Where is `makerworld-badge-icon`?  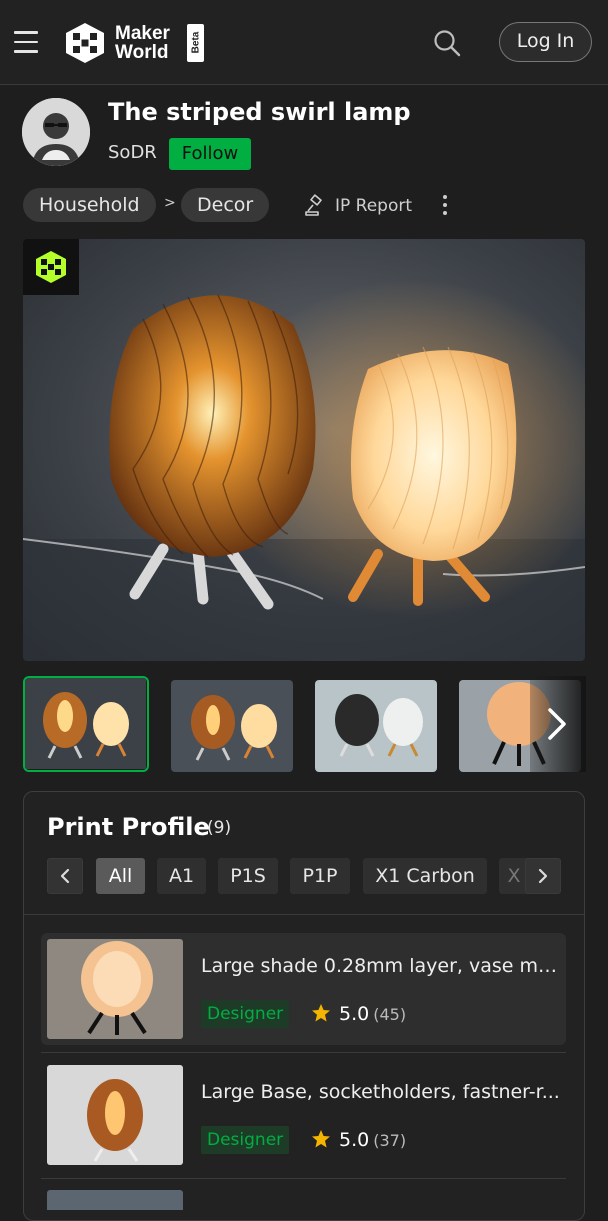 makerworld-badge-icon is located at coordinates (51, 267).